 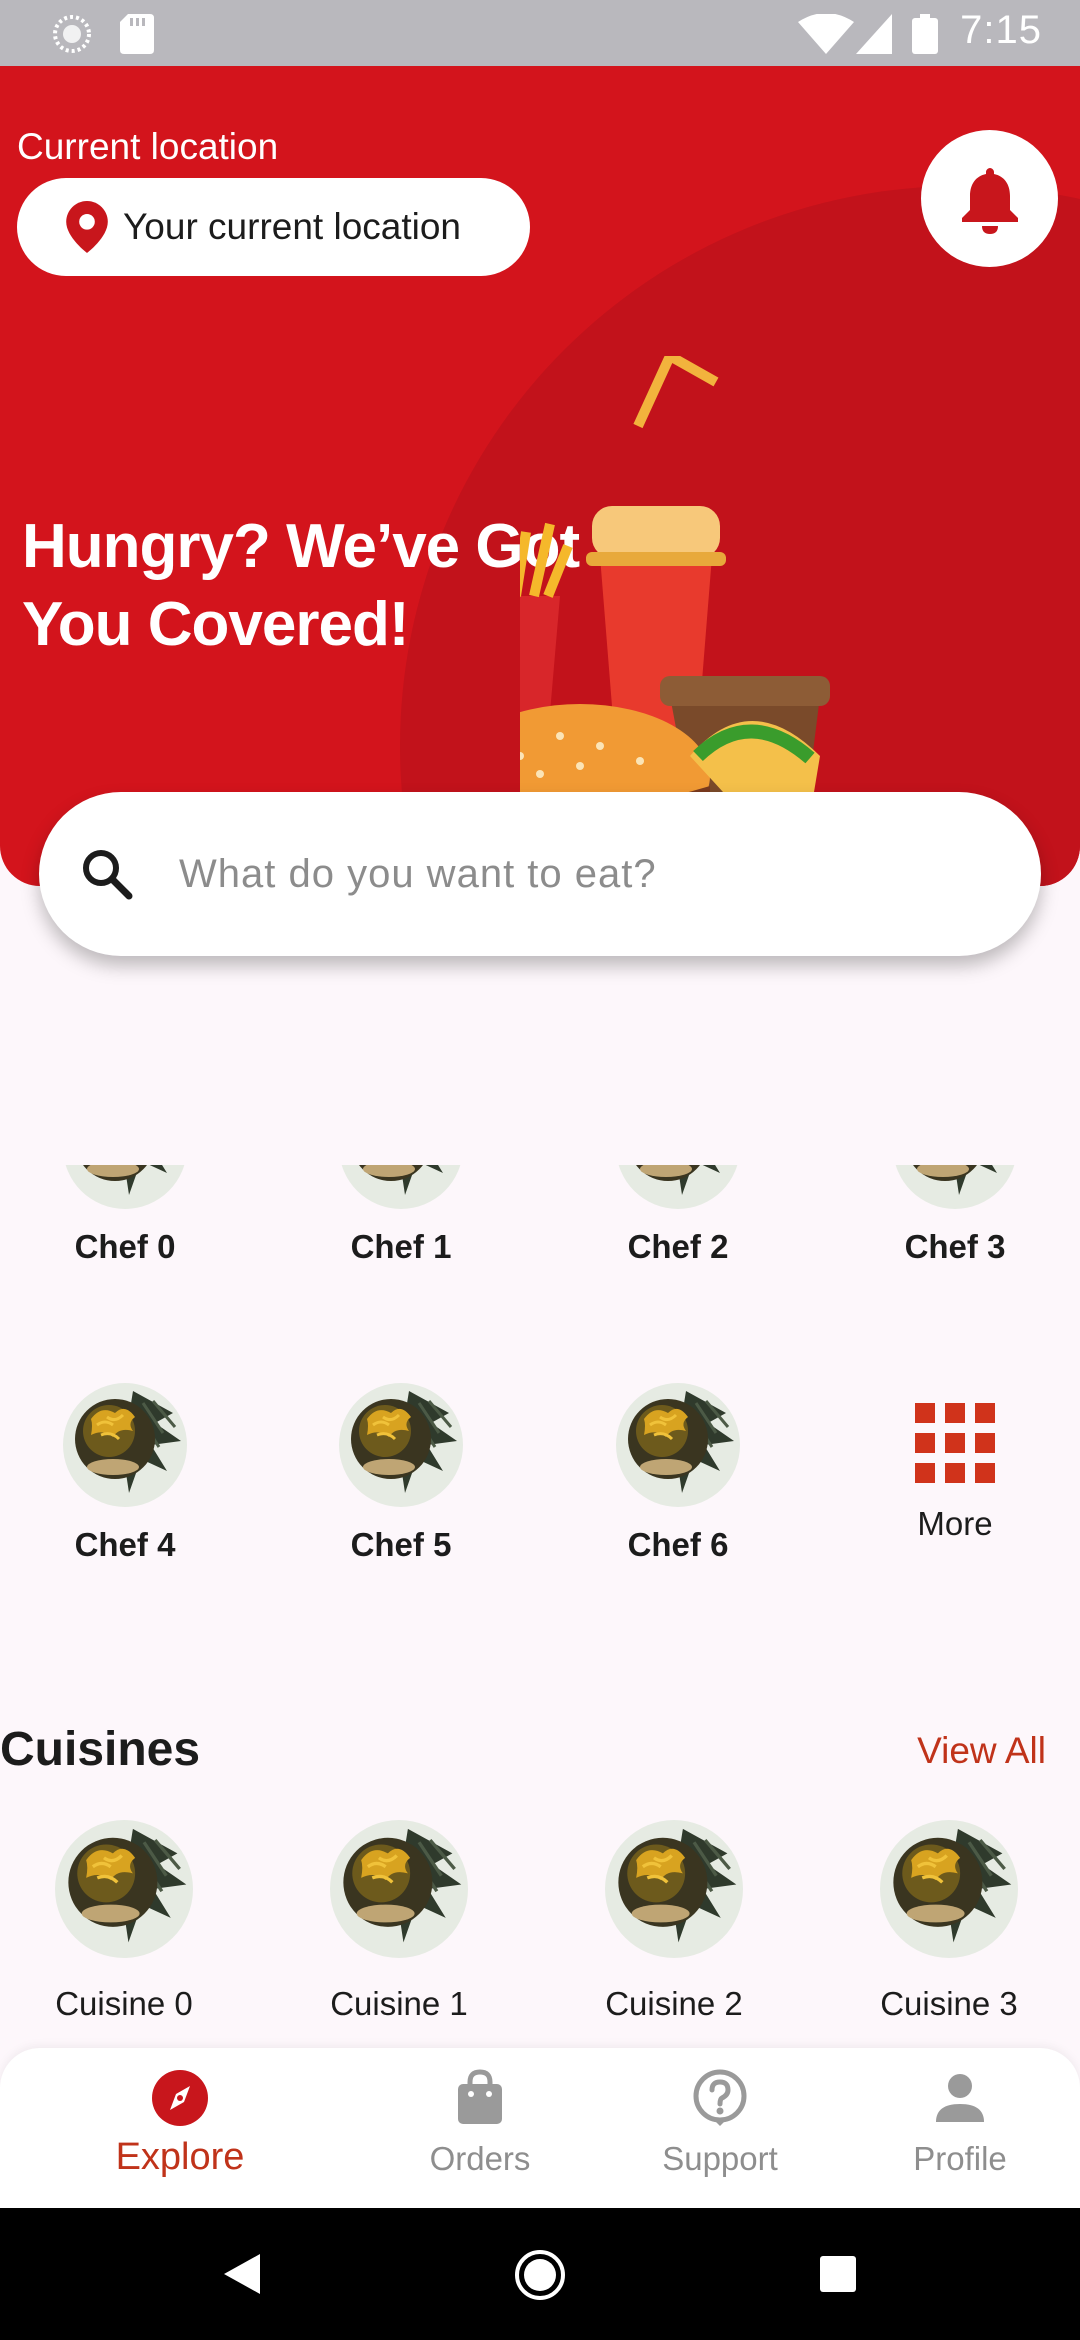 What do you see at coordinates (960, 2123) in the screenshot?
I see `nav-profile: Profile` at bounding box center [960, 2123].